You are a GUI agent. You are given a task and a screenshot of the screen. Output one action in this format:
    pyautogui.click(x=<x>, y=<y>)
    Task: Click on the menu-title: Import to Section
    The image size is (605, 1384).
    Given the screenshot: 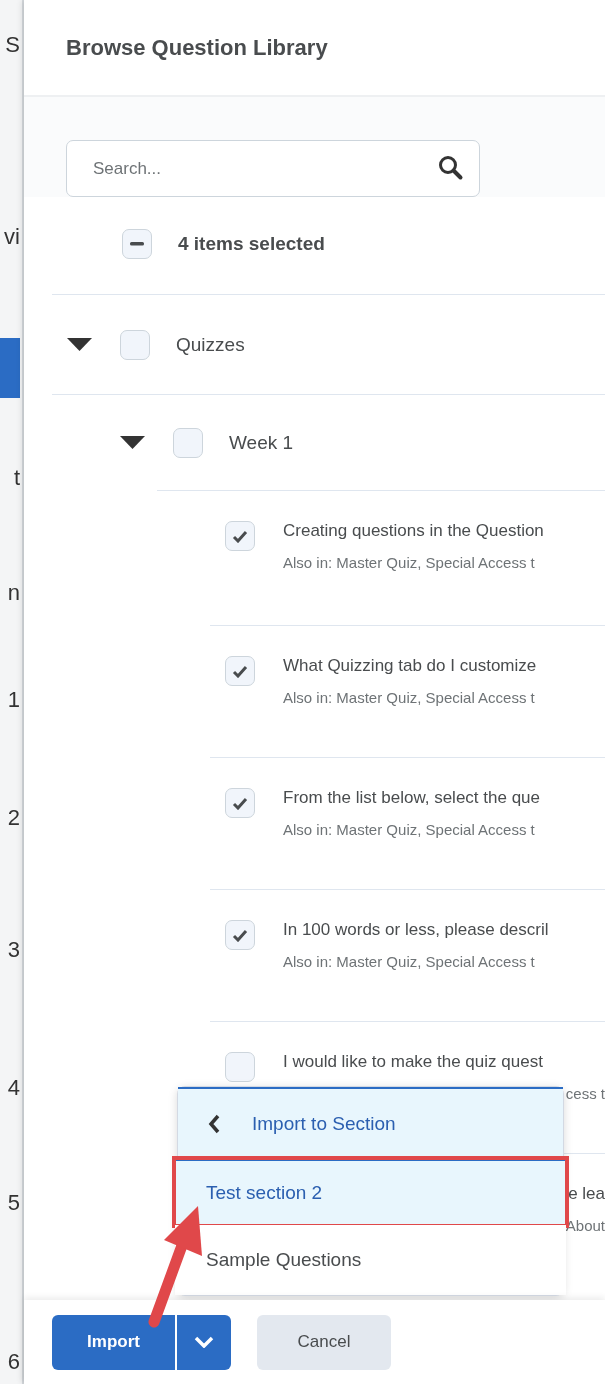 What is the action you would take?
    pyautogui.click(x=324, y=1124)
    